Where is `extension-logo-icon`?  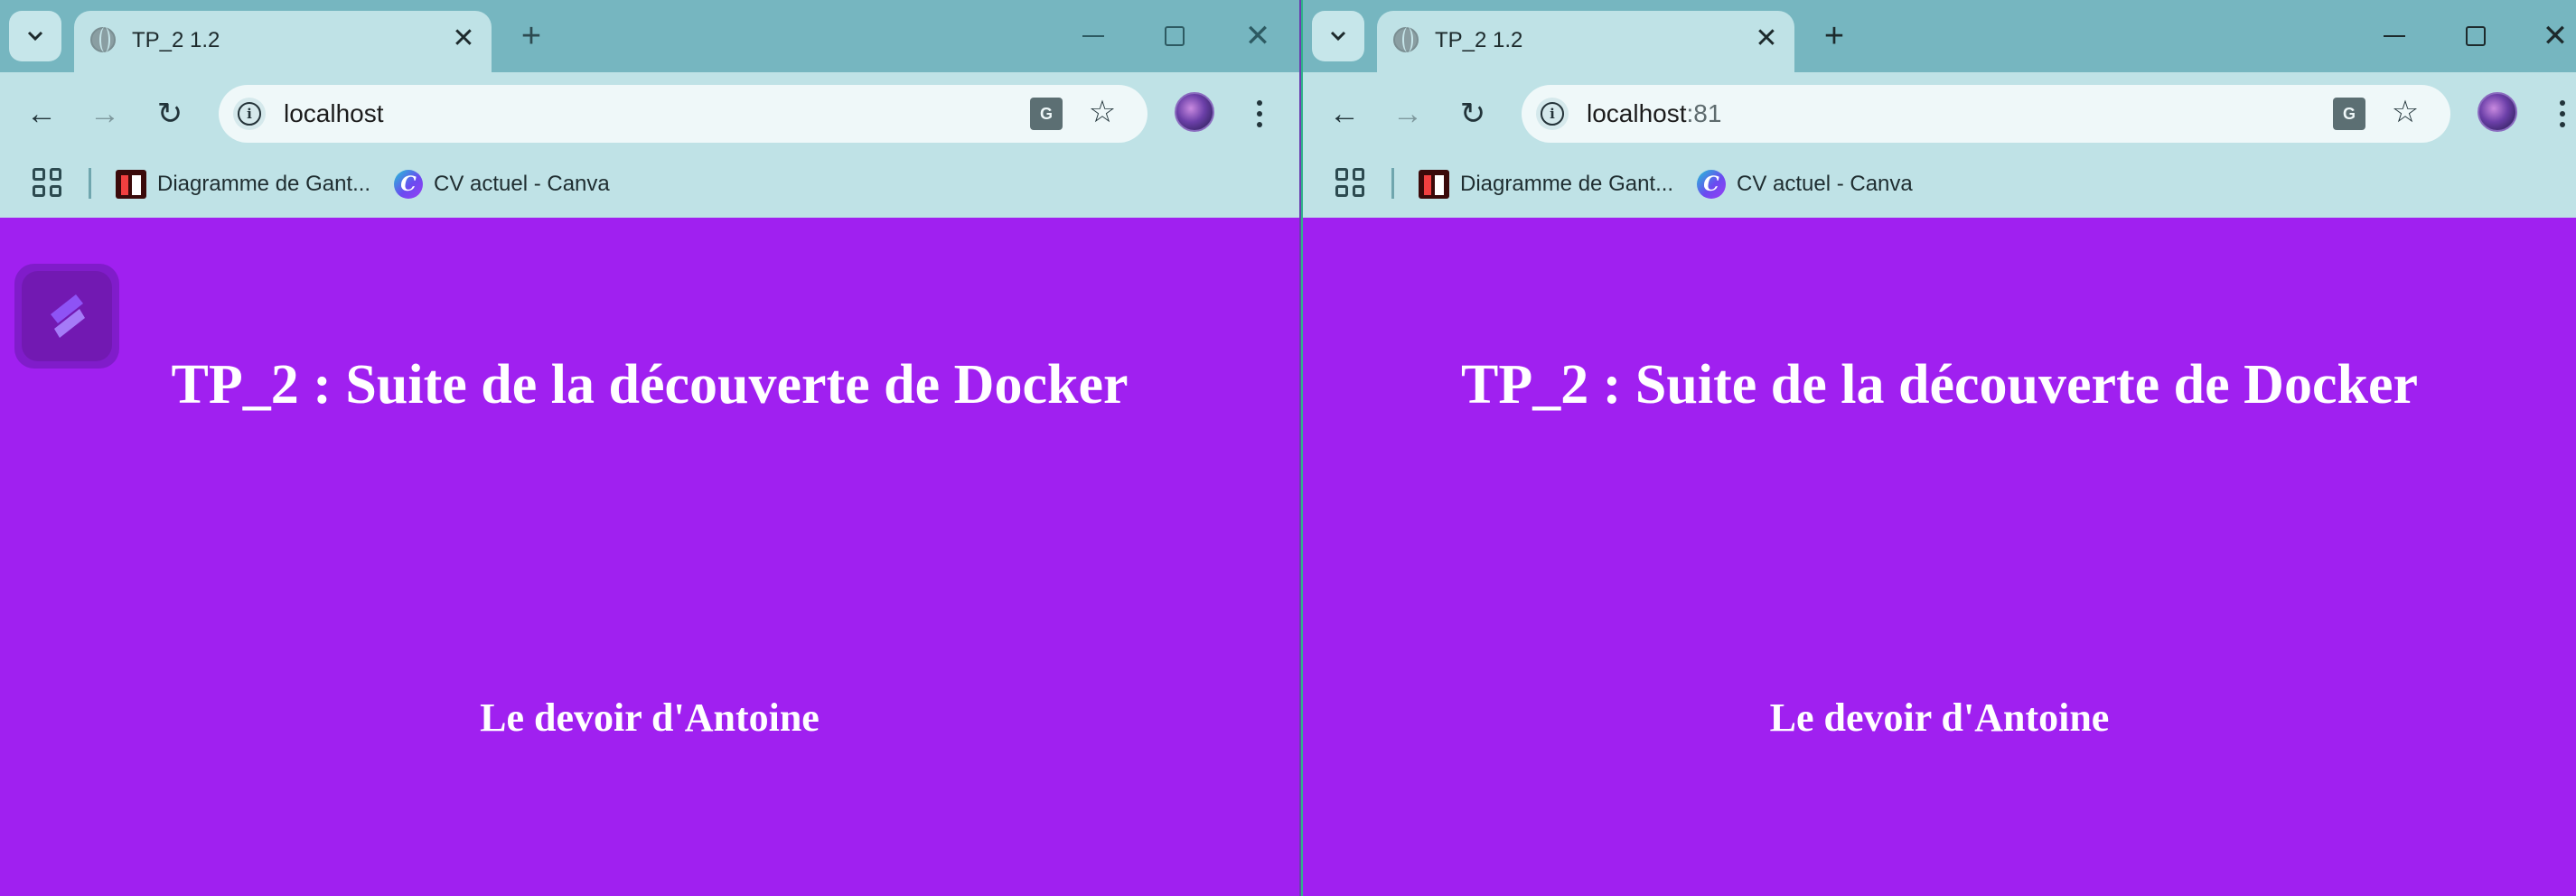
extension-logo-icon is located at coordinates (68, 316).